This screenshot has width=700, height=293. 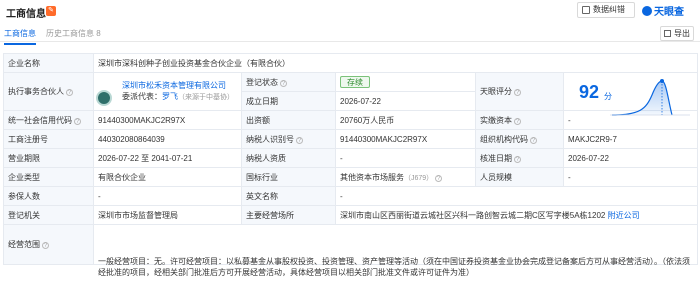 What do you see at coordinates (288, 101) in the screenshot?
I see `established-label: 成立日期` at bounding box center [288, 101].